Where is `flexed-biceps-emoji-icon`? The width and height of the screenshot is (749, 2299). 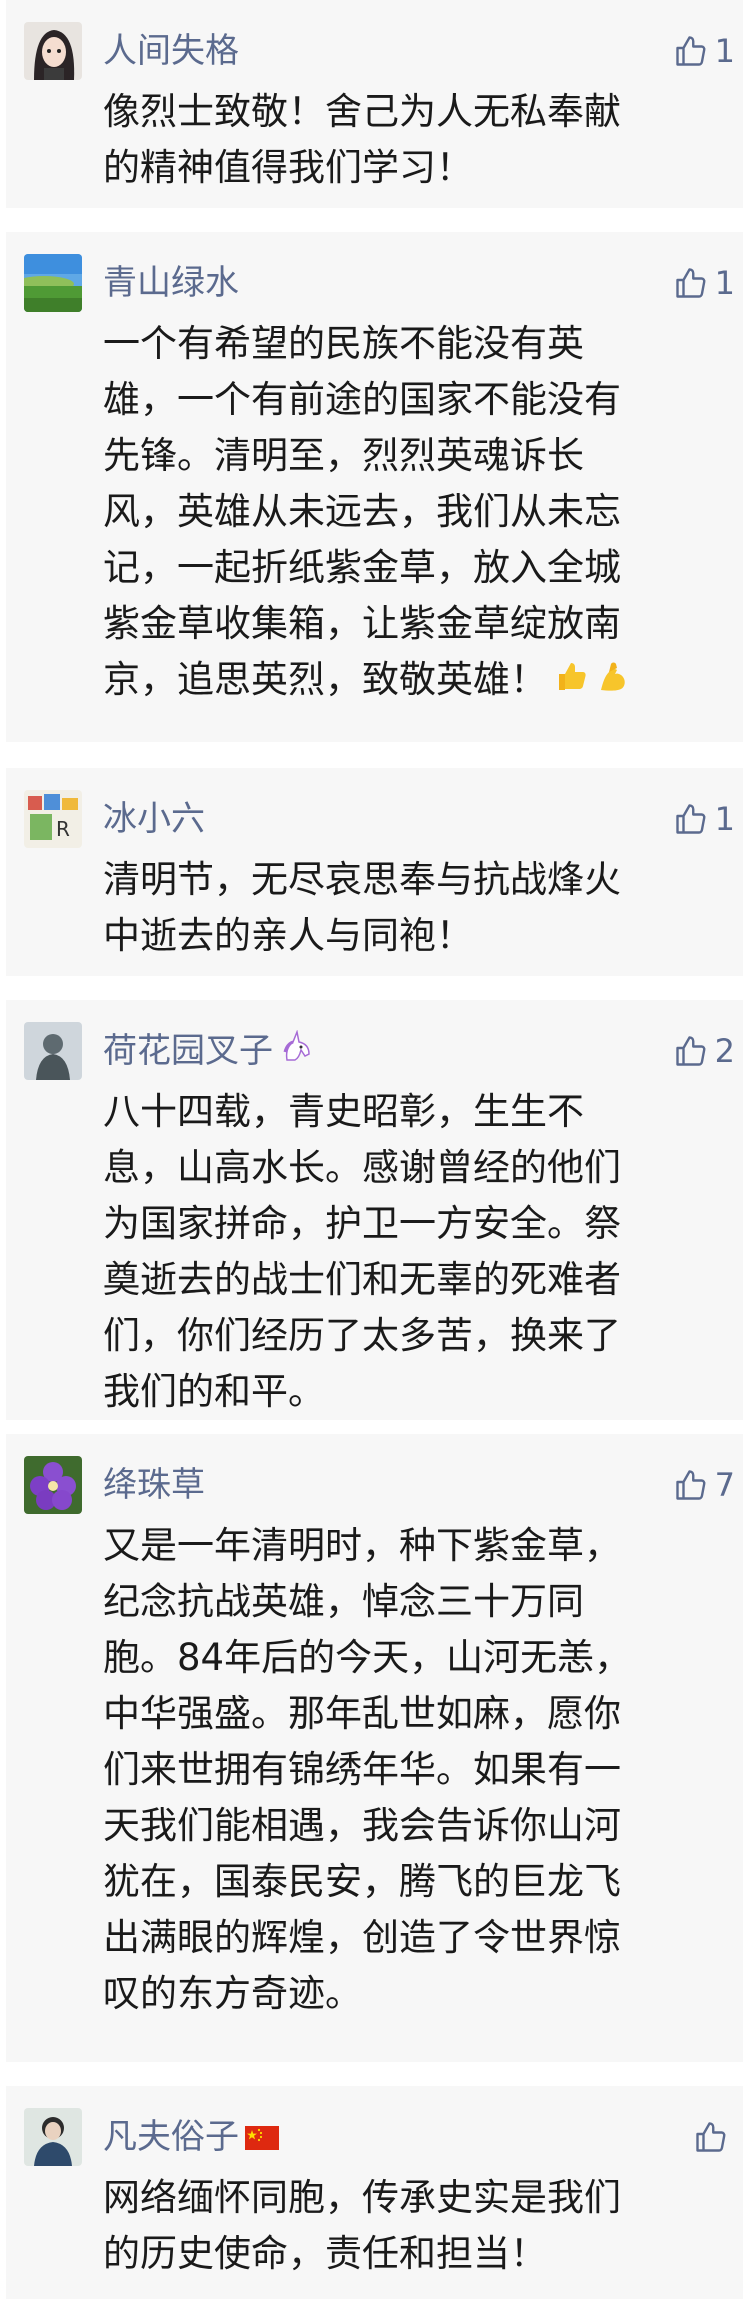 flexed-biceps-emoji-icon is located at coordinates (613, 682).